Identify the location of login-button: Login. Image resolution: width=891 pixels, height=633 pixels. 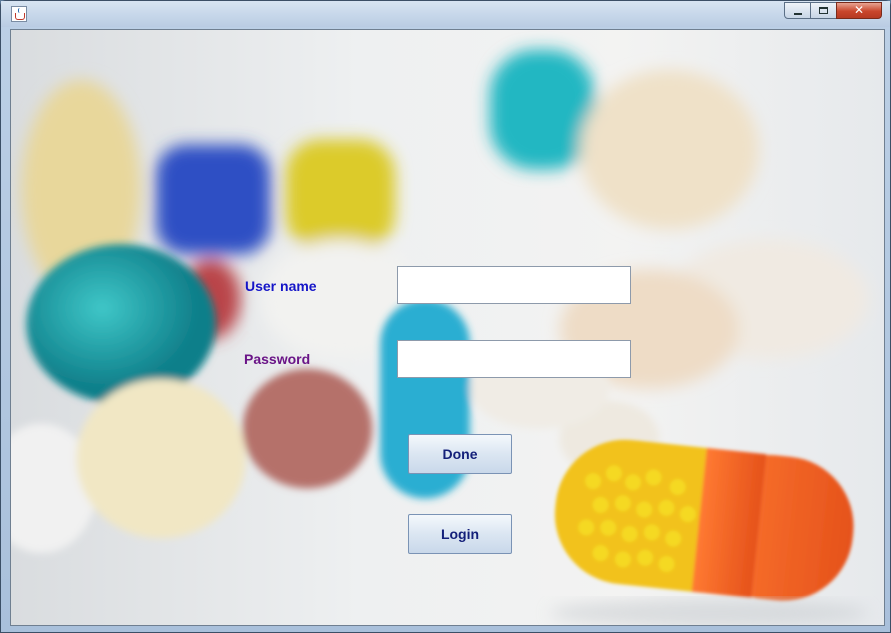
(460, 534).